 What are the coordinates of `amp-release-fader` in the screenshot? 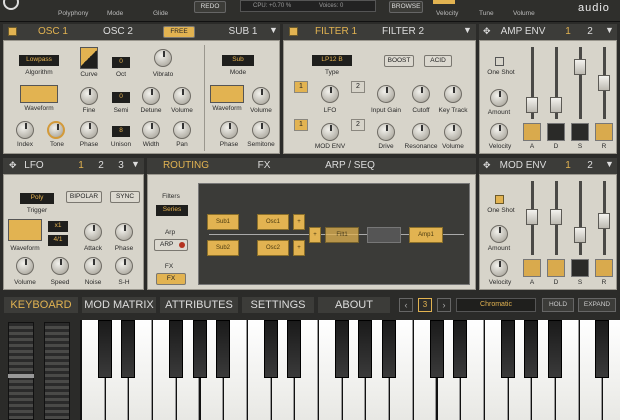 It's located at (604, 83).